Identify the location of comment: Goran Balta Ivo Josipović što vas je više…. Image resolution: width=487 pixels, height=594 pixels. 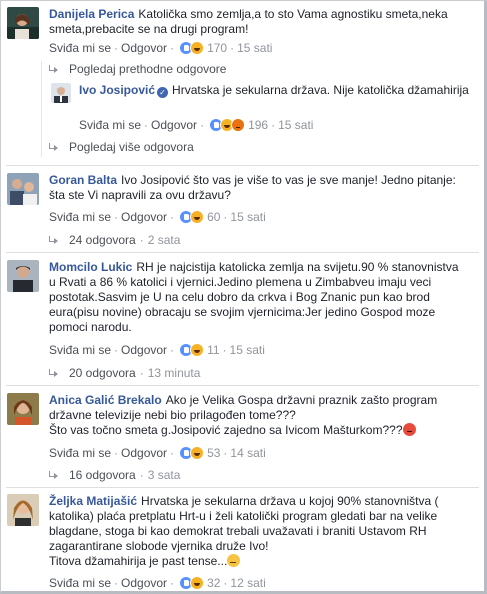
(242, 199).